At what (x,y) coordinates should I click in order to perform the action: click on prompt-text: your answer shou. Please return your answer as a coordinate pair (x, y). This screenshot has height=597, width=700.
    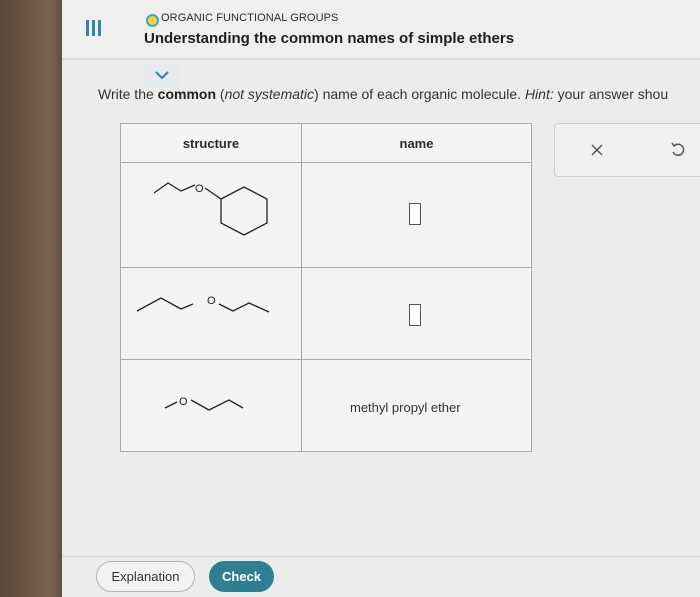
    Looking at the image, I should click on (611, 94).